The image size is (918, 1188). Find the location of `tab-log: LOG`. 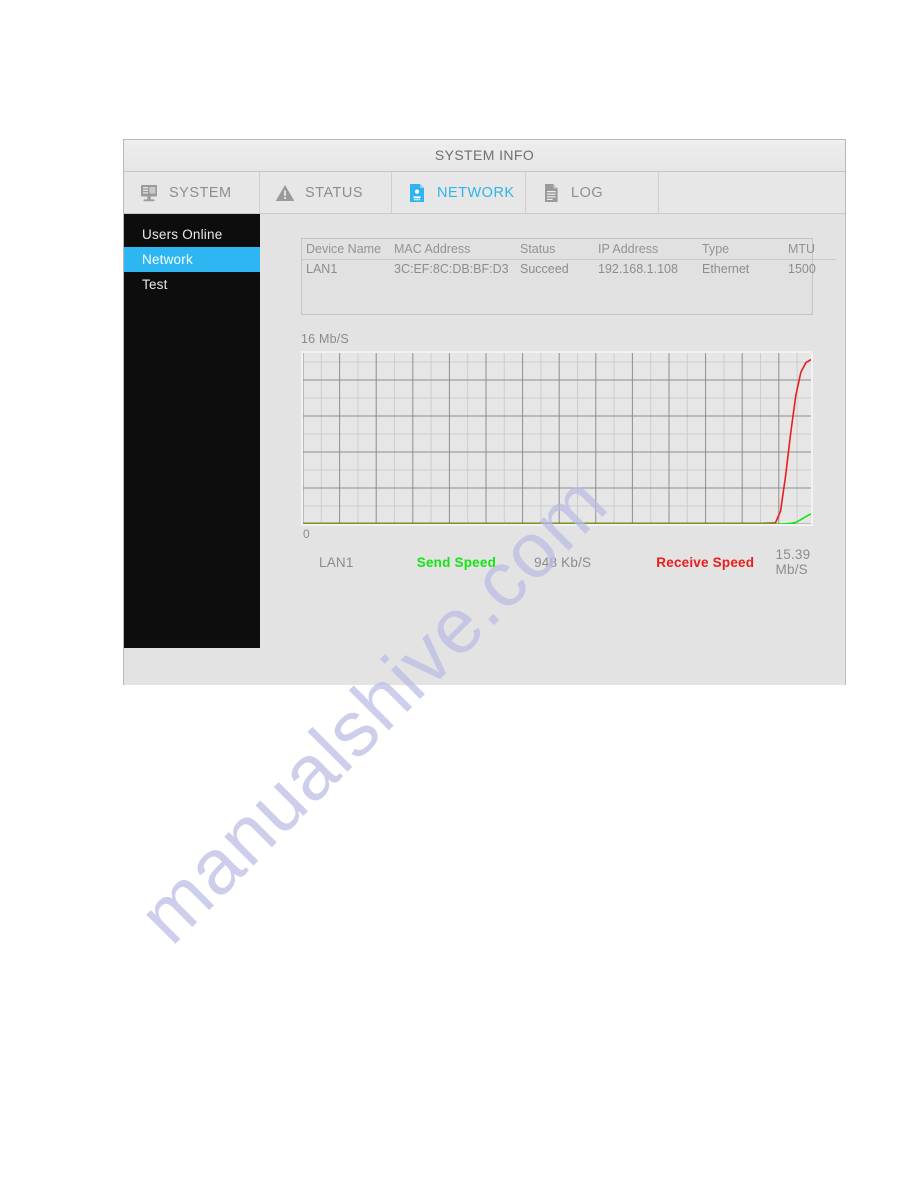

tab-log: LOG is located at coordinates (592, 192).